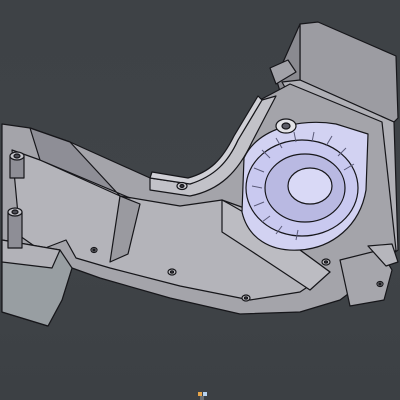  Describe the element at coordinates (286, 126) in the screenshot. I see `fan-mount-hole` at that location.